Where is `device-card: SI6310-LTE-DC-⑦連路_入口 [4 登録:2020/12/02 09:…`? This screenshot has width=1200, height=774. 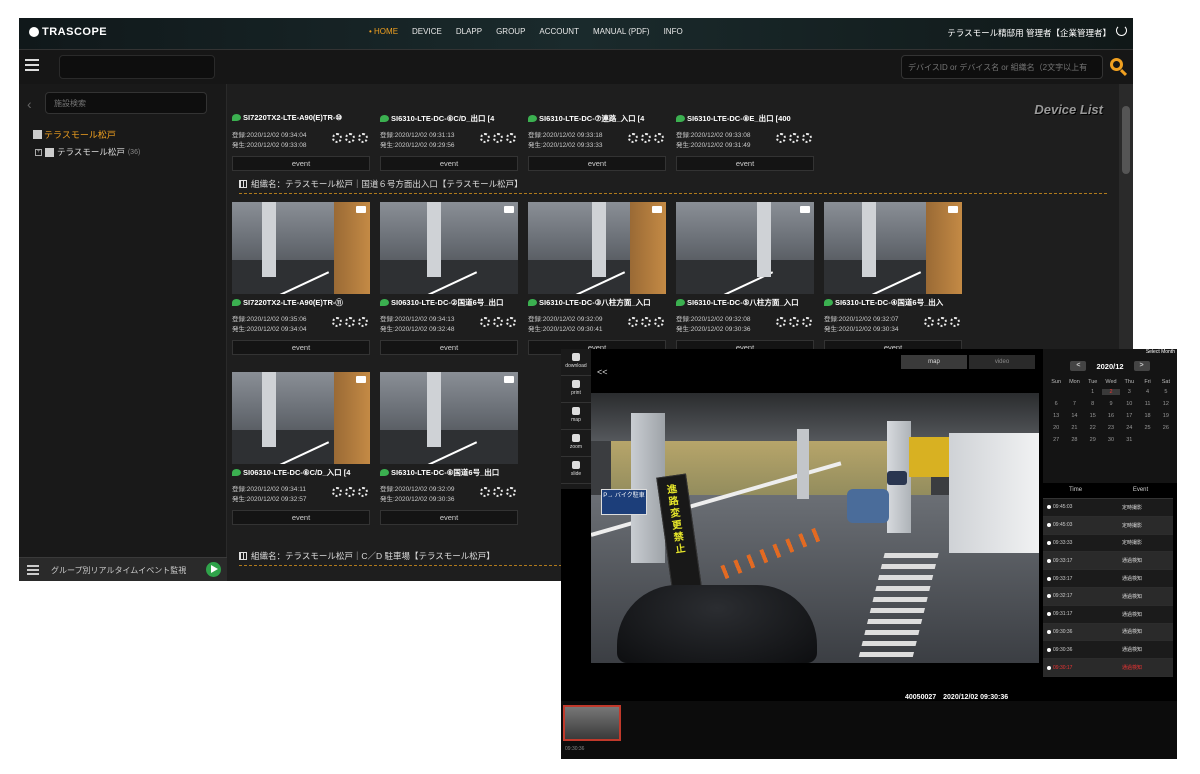 device-card: SI6310-LTE-DC-⑦連路_入口 [4 登録:2020/12/02 09:… is located at coordinates (597, 129).